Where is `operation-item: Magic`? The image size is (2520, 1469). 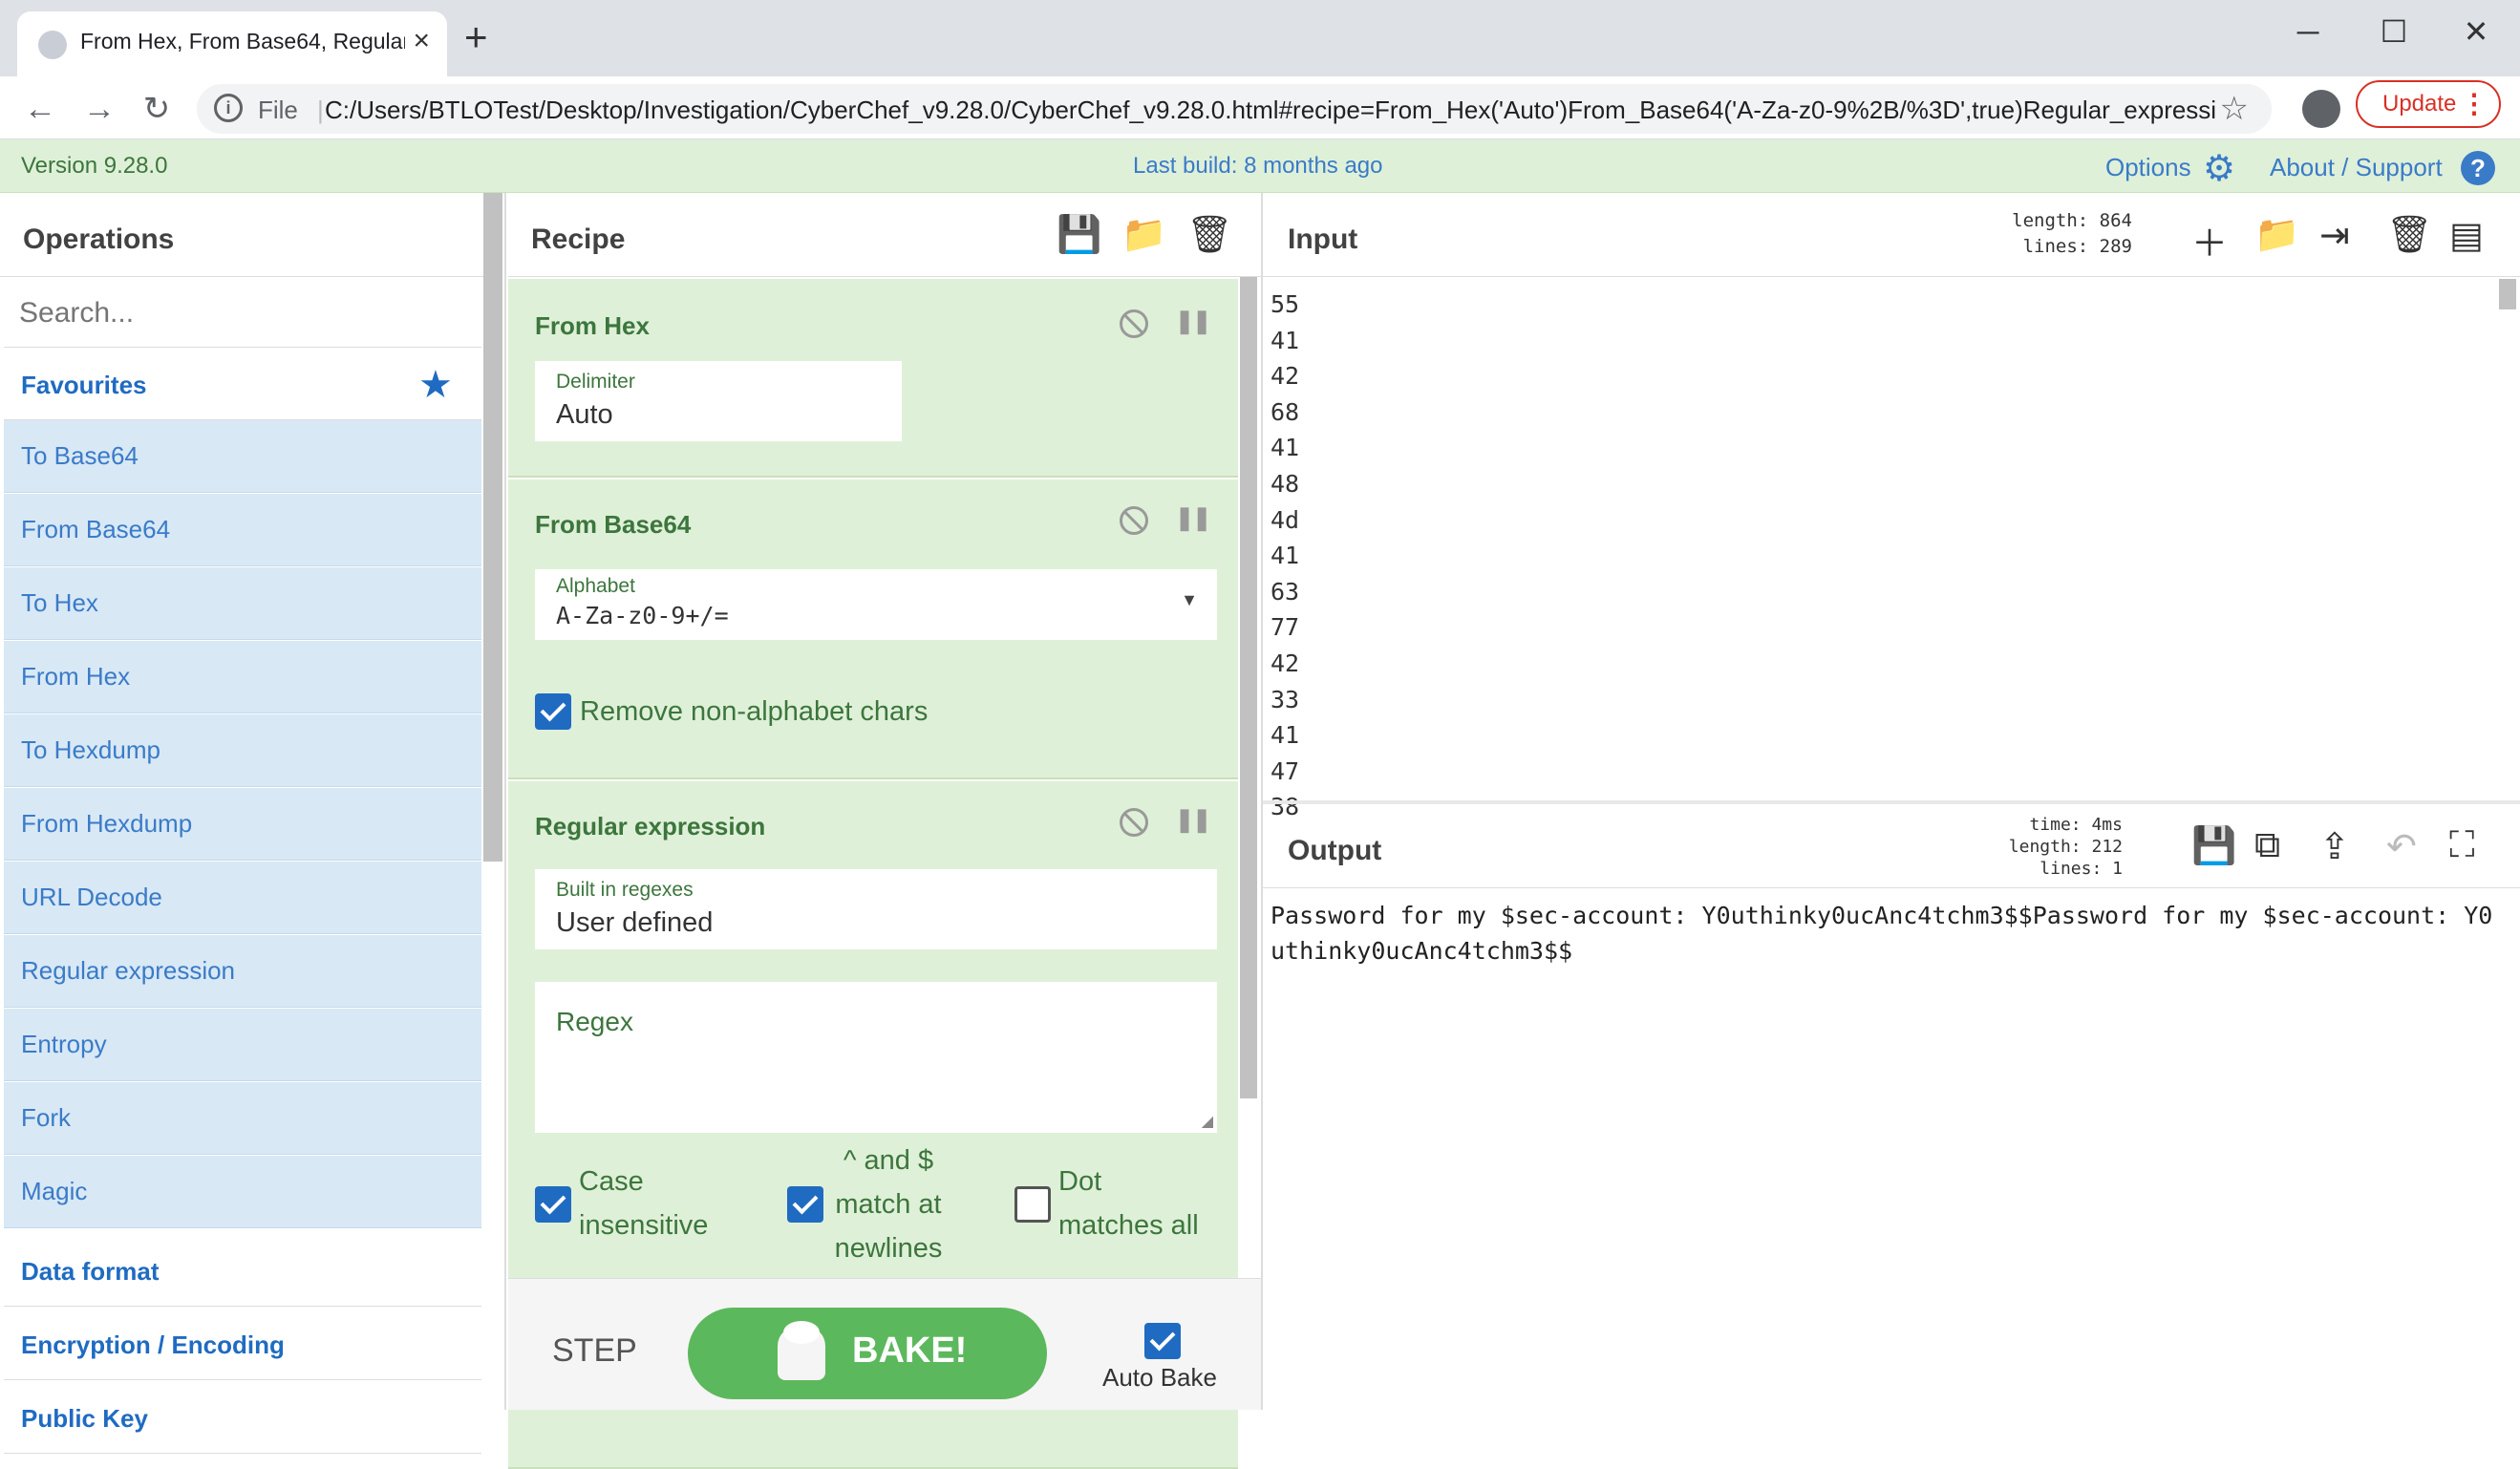
operation-item: Magic is located at coordinates (242, 1192).